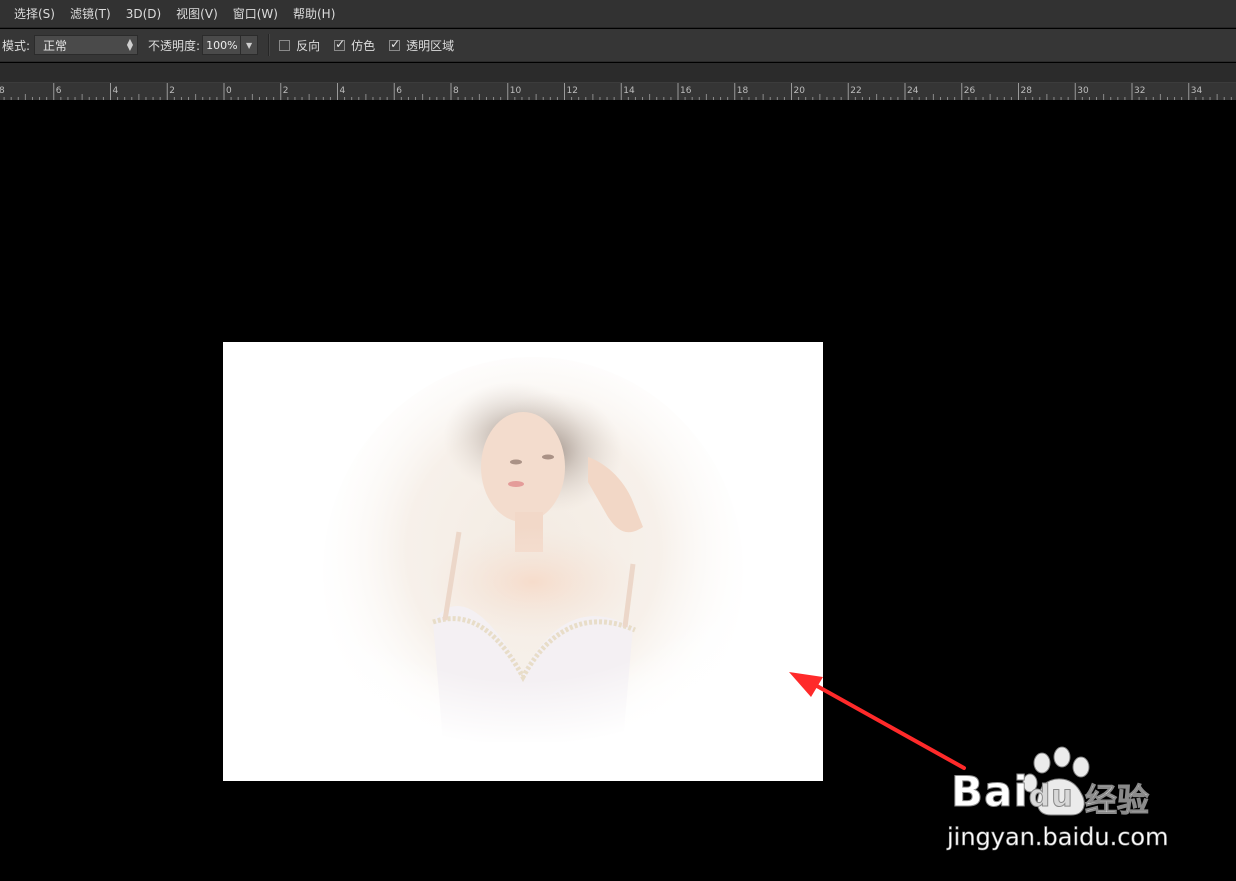 The height and width of the screenshot is (881, 1236). I want to click on watermark-product: 经验, so click(1117, 800).